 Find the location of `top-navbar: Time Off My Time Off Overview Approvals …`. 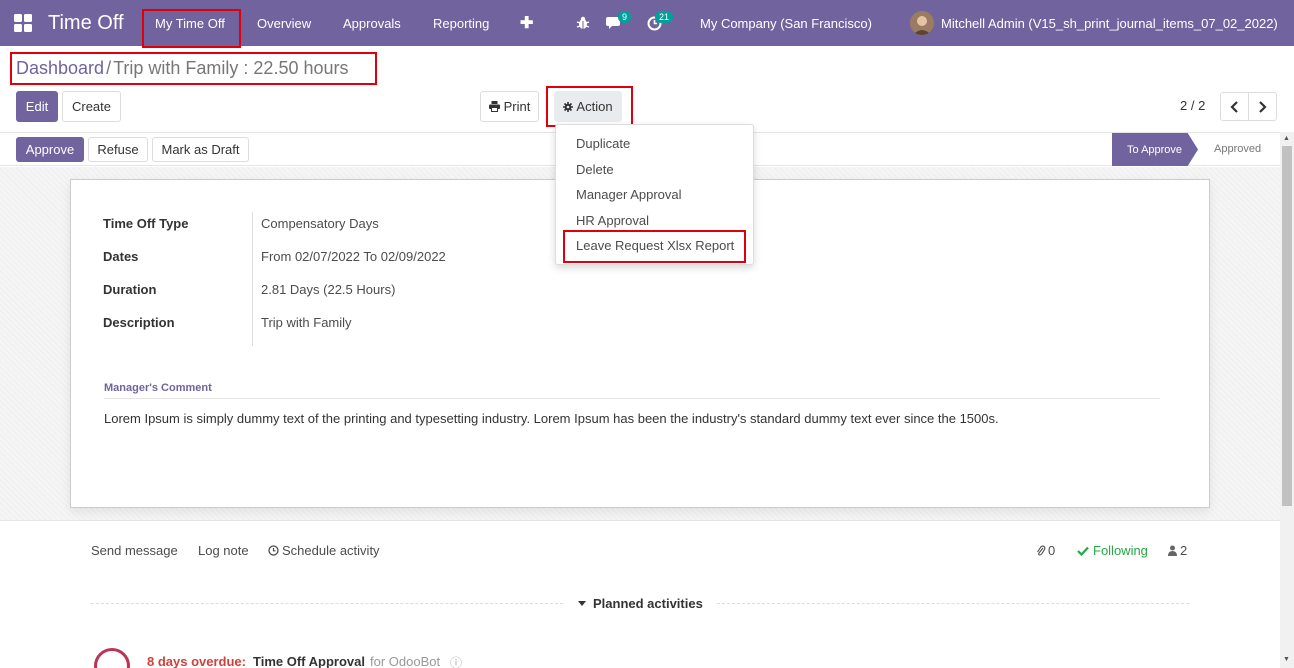

top-navbar: Time Off My Time Off Overview Approvals … is located at coordinates (647, 23).